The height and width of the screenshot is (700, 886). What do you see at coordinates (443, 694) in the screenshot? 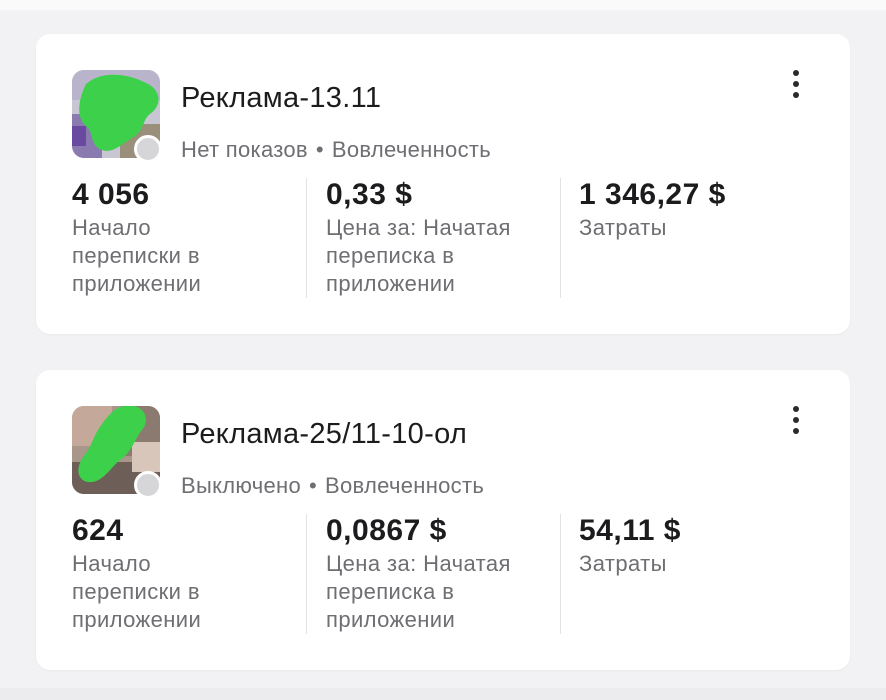
I see `bottom-strip` at bounding box center [443, 694].